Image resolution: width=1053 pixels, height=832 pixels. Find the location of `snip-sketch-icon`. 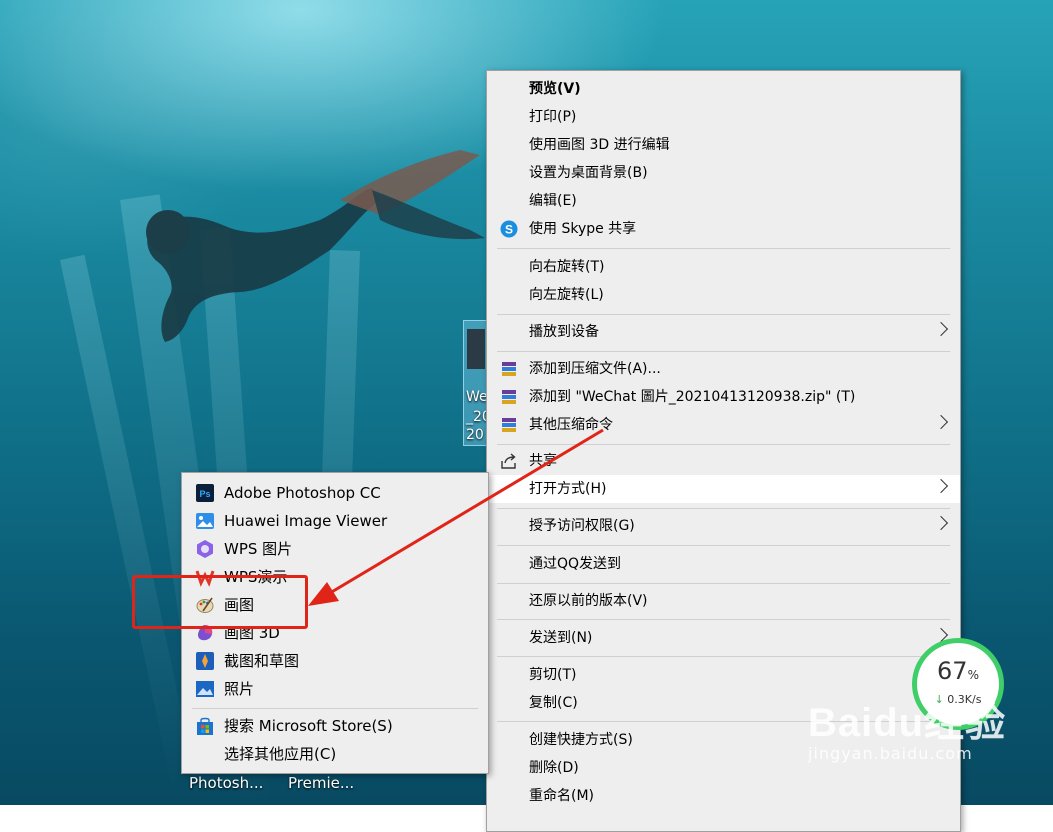

snip-sketch-icon is located at coordinates (205, 661).